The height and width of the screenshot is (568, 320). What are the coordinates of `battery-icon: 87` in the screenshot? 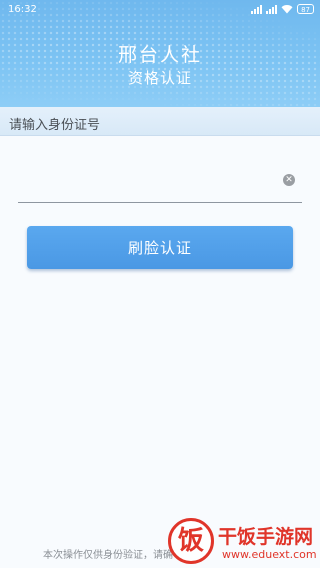 It's located at (305, 9).